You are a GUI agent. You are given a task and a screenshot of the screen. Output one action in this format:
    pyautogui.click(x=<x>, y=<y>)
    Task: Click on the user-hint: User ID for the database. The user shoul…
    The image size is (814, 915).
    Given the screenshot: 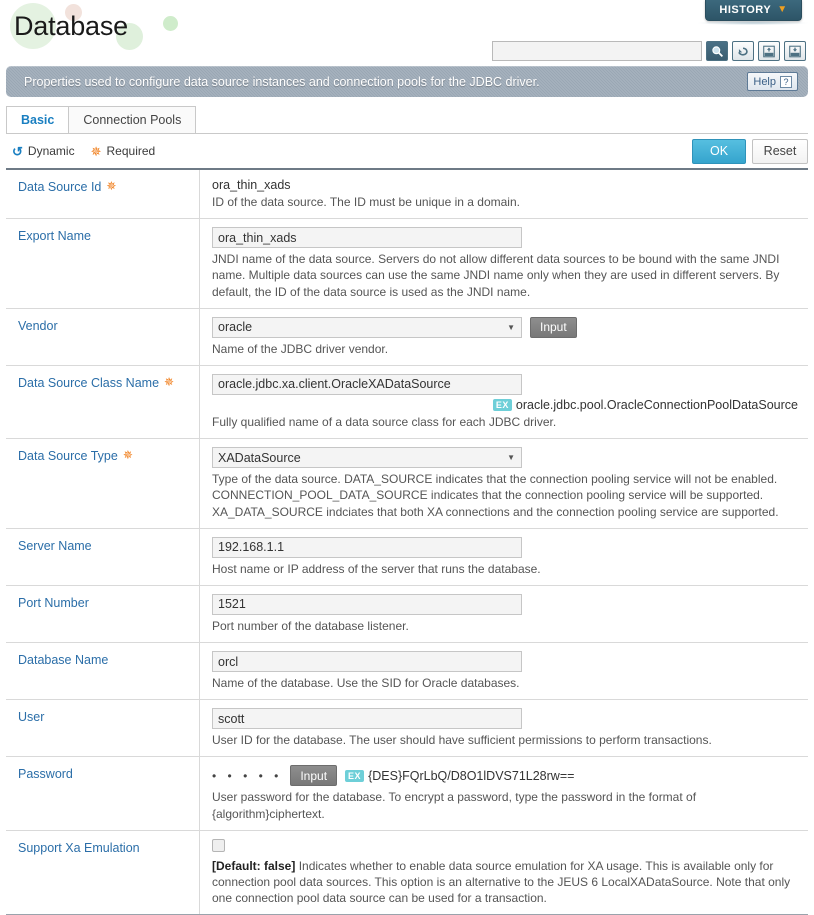 What is the action you would take?
    pyautogui.click(x=462, y=740)
    